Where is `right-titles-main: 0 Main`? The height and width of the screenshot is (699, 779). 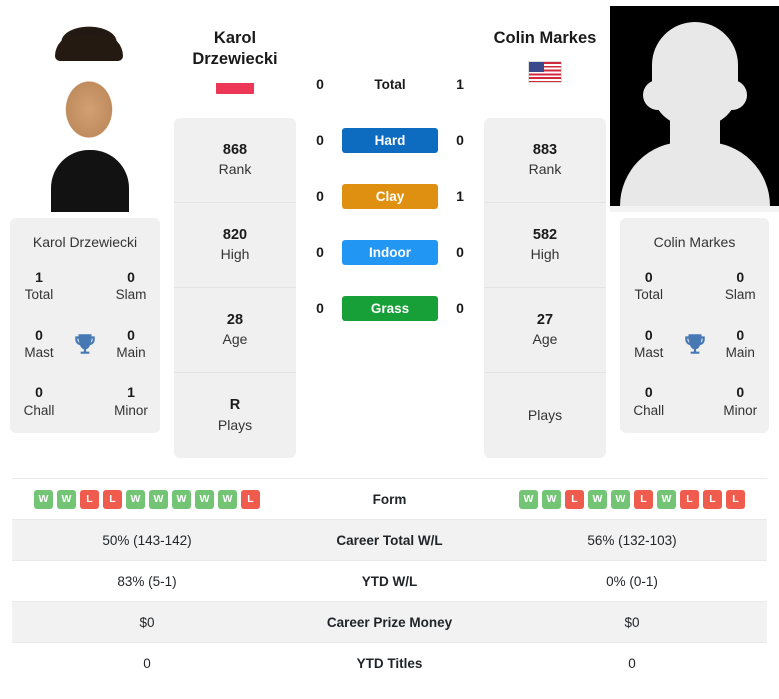 right-titles-main: 0 Main is located at coordinates (741, 344).